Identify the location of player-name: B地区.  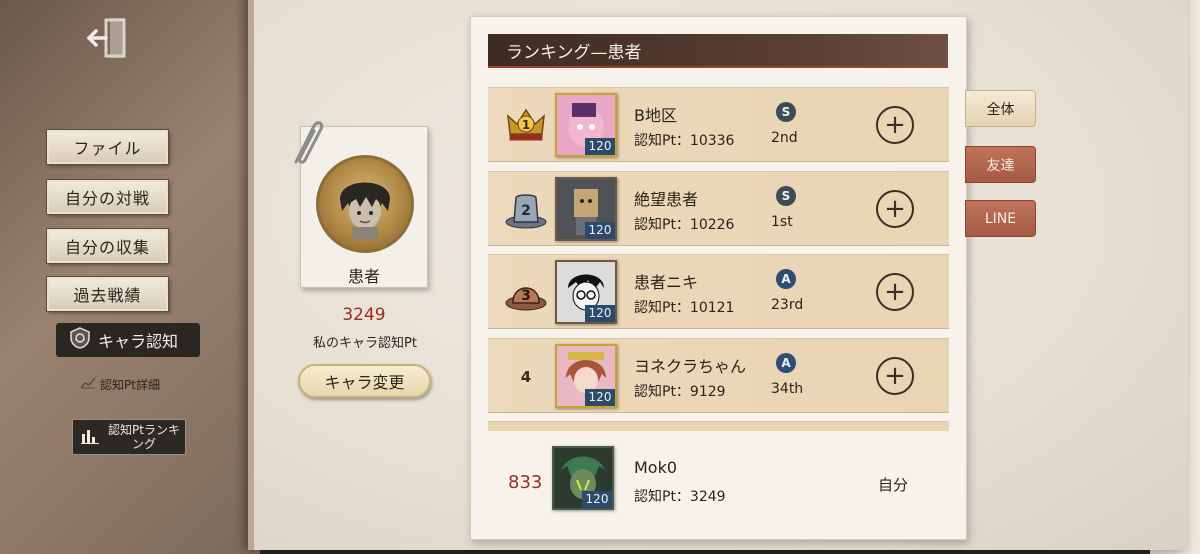
(655, 115).